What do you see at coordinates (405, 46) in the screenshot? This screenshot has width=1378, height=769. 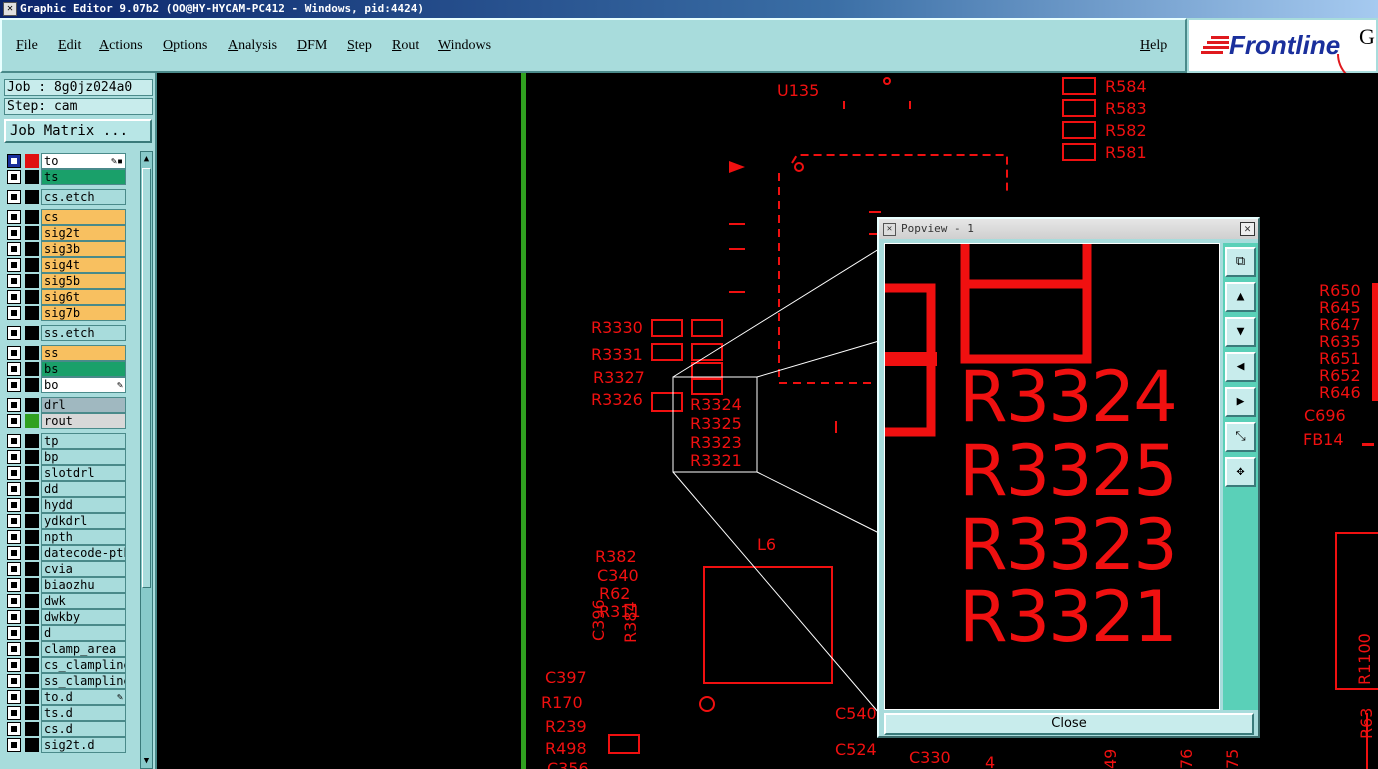 I see `menu-rout: Rout` at bounding box center [405, 46].